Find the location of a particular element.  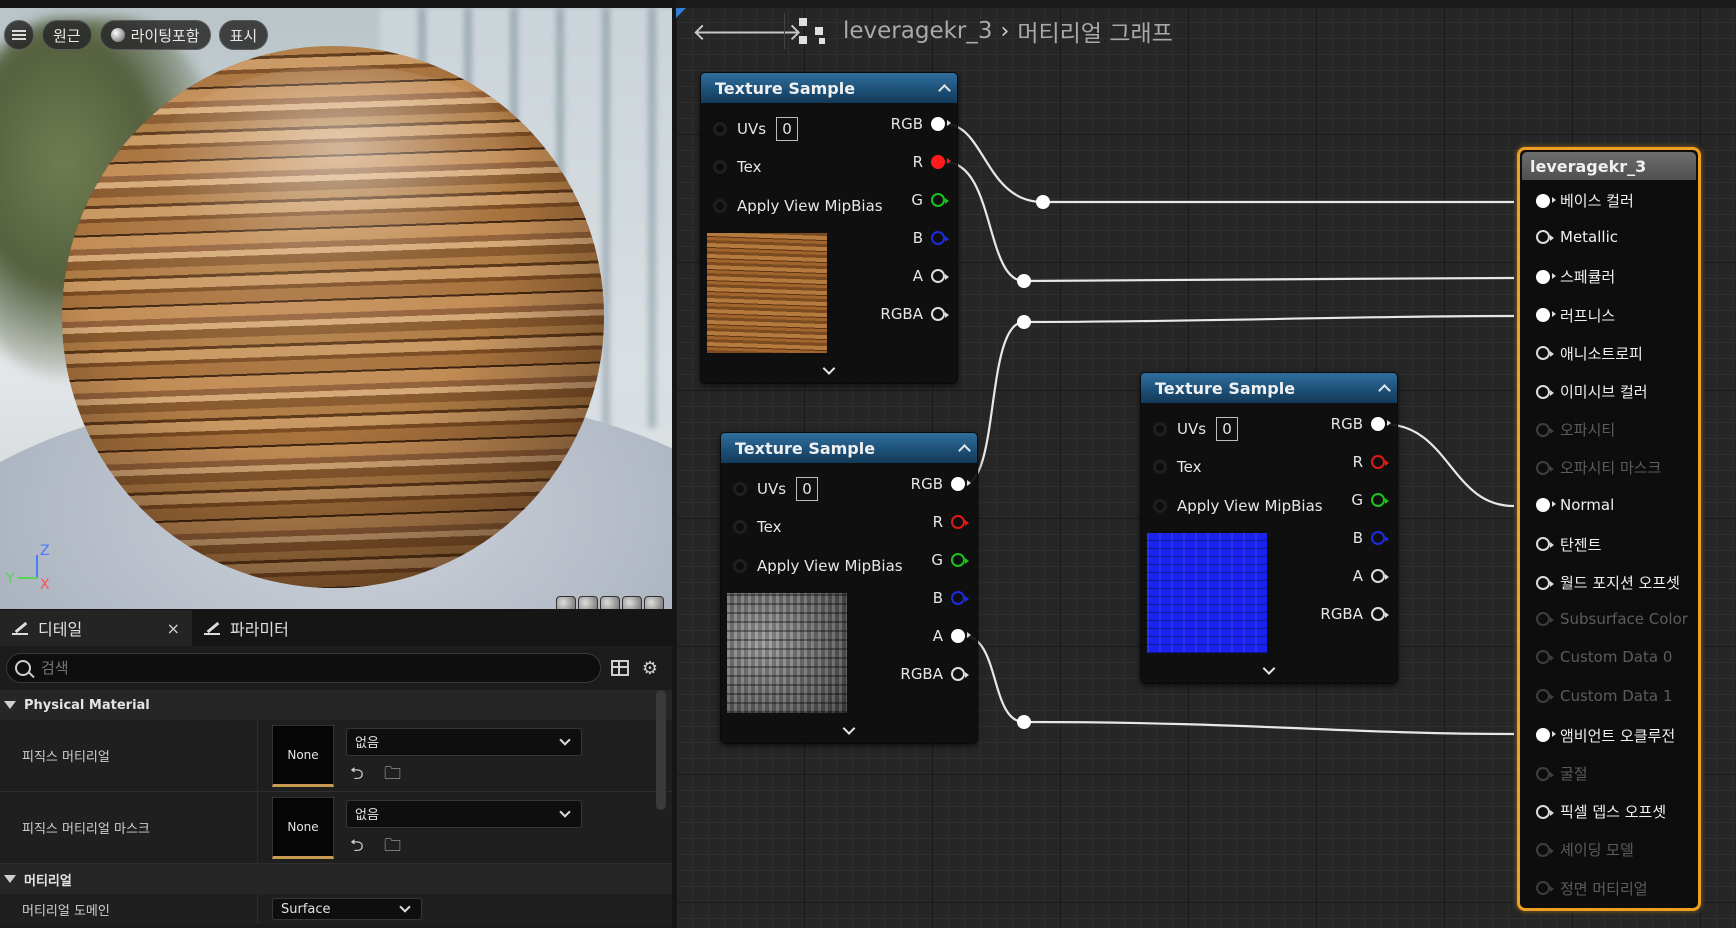

details-search-box is located at coordinates (303, 668).